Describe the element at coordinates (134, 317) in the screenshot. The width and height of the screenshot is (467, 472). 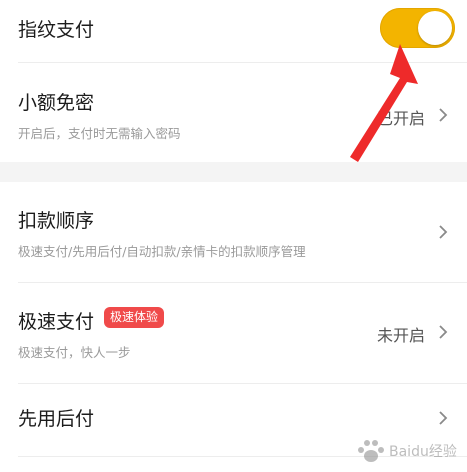
I see `express-experience-badge: 极速体验` at that location.